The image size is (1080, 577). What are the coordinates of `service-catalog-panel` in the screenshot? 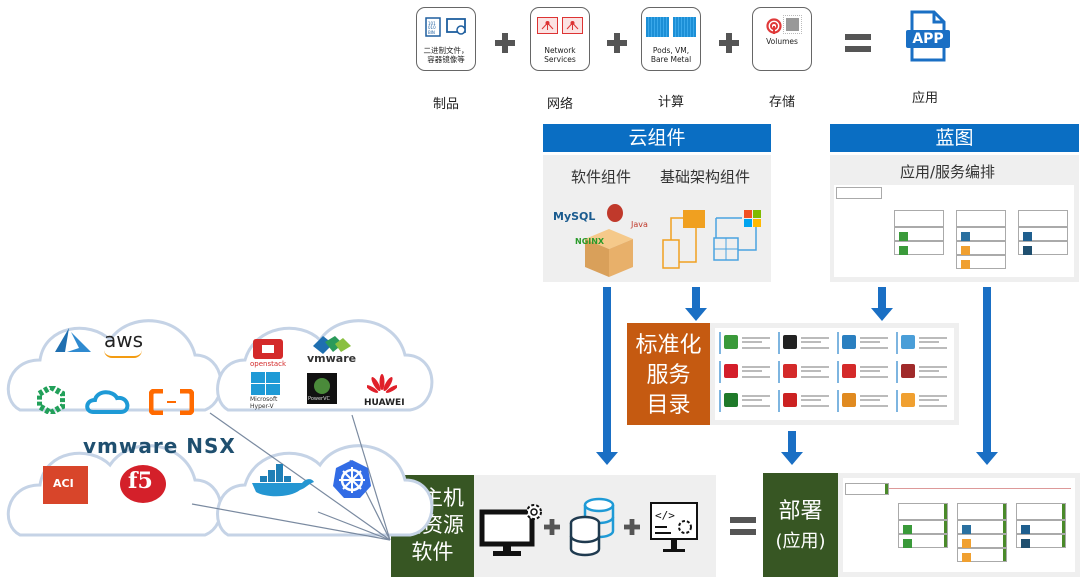 It's located at (834, 374).